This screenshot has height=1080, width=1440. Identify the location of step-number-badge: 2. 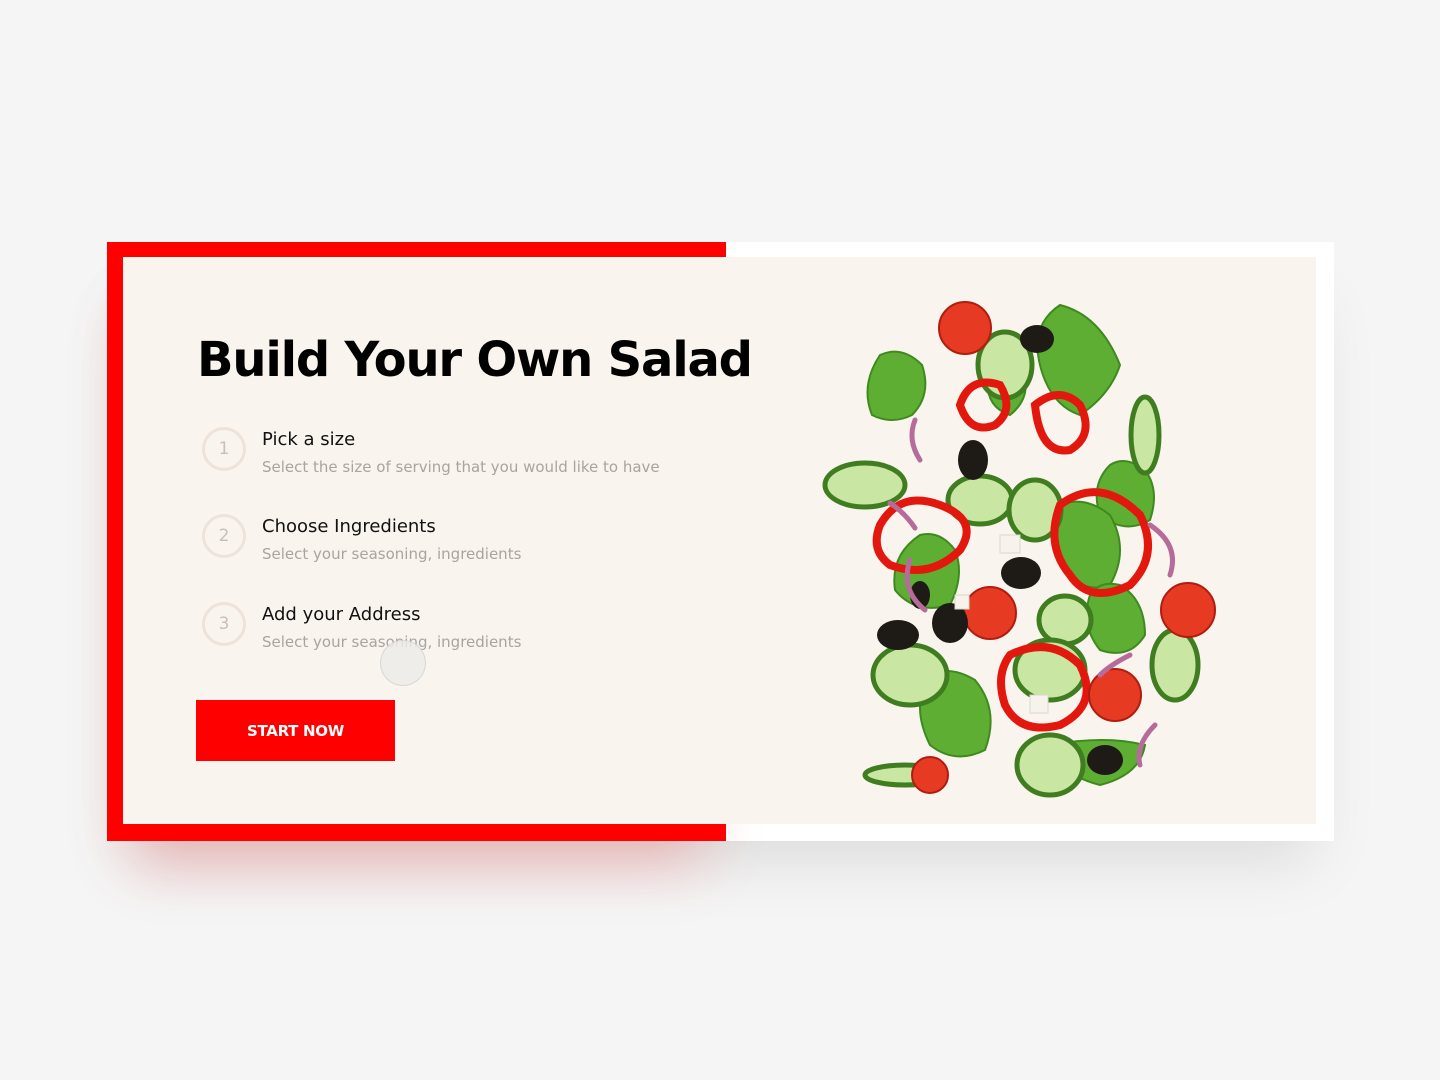
(224, 536).